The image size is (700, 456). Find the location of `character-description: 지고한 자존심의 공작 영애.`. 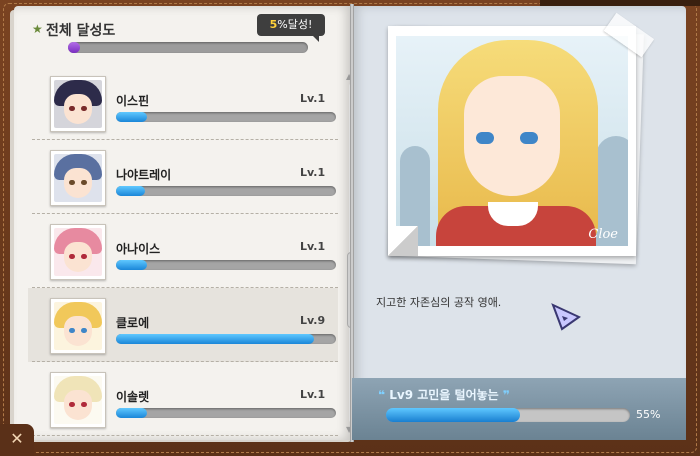

character-description: 지고한 자존심의 공작 영애. is located at coordinates (439, 302).